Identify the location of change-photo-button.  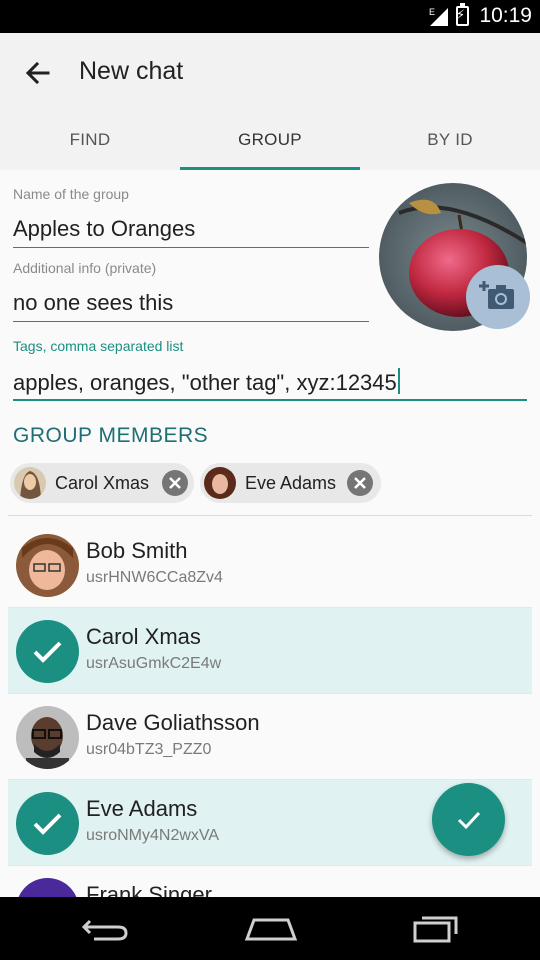
(498, 297).